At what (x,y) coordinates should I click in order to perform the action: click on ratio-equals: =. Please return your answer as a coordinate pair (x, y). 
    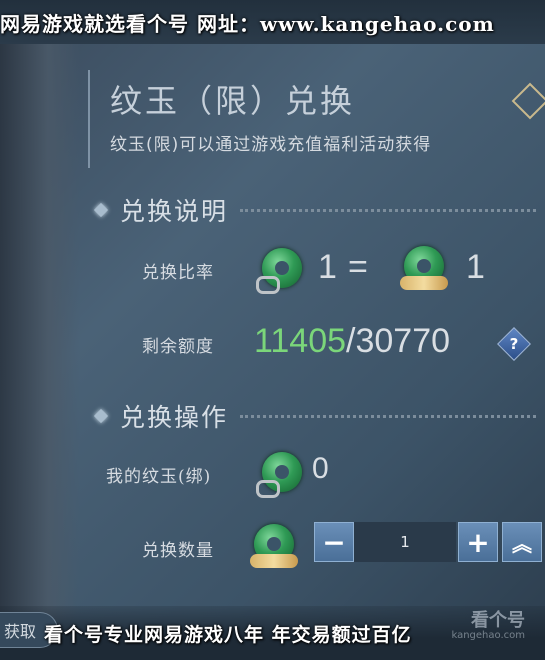
    Looking at the image, I should click on (358, 267).